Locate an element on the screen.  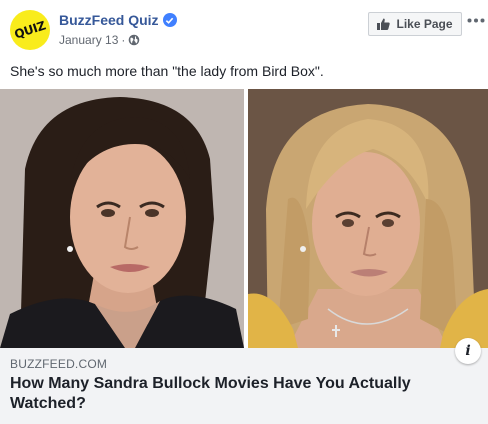
link-domain: BUZZFEED.COM is located at coordinates (59, 364).